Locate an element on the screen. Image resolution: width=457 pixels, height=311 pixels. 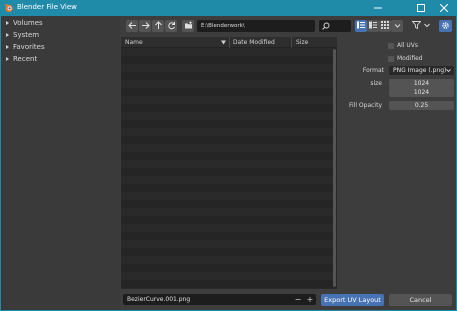
forward-button is located at coordinates (145, 26).